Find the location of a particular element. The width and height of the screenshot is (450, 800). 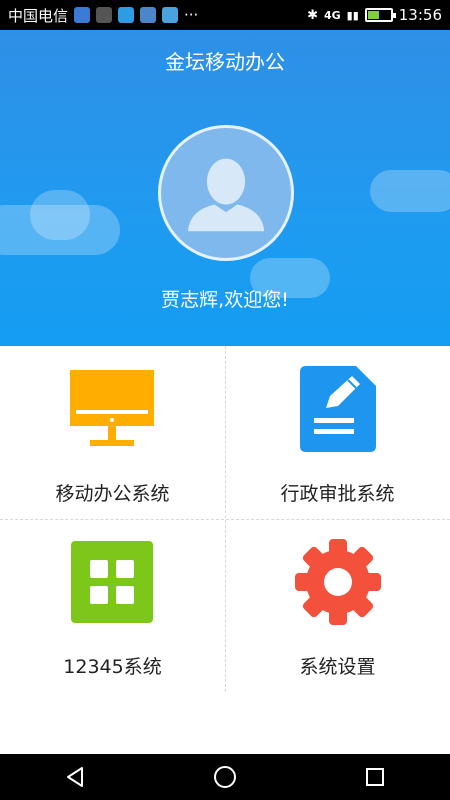

signal-icon: ▮▮ is located at coordinates (352, 15).